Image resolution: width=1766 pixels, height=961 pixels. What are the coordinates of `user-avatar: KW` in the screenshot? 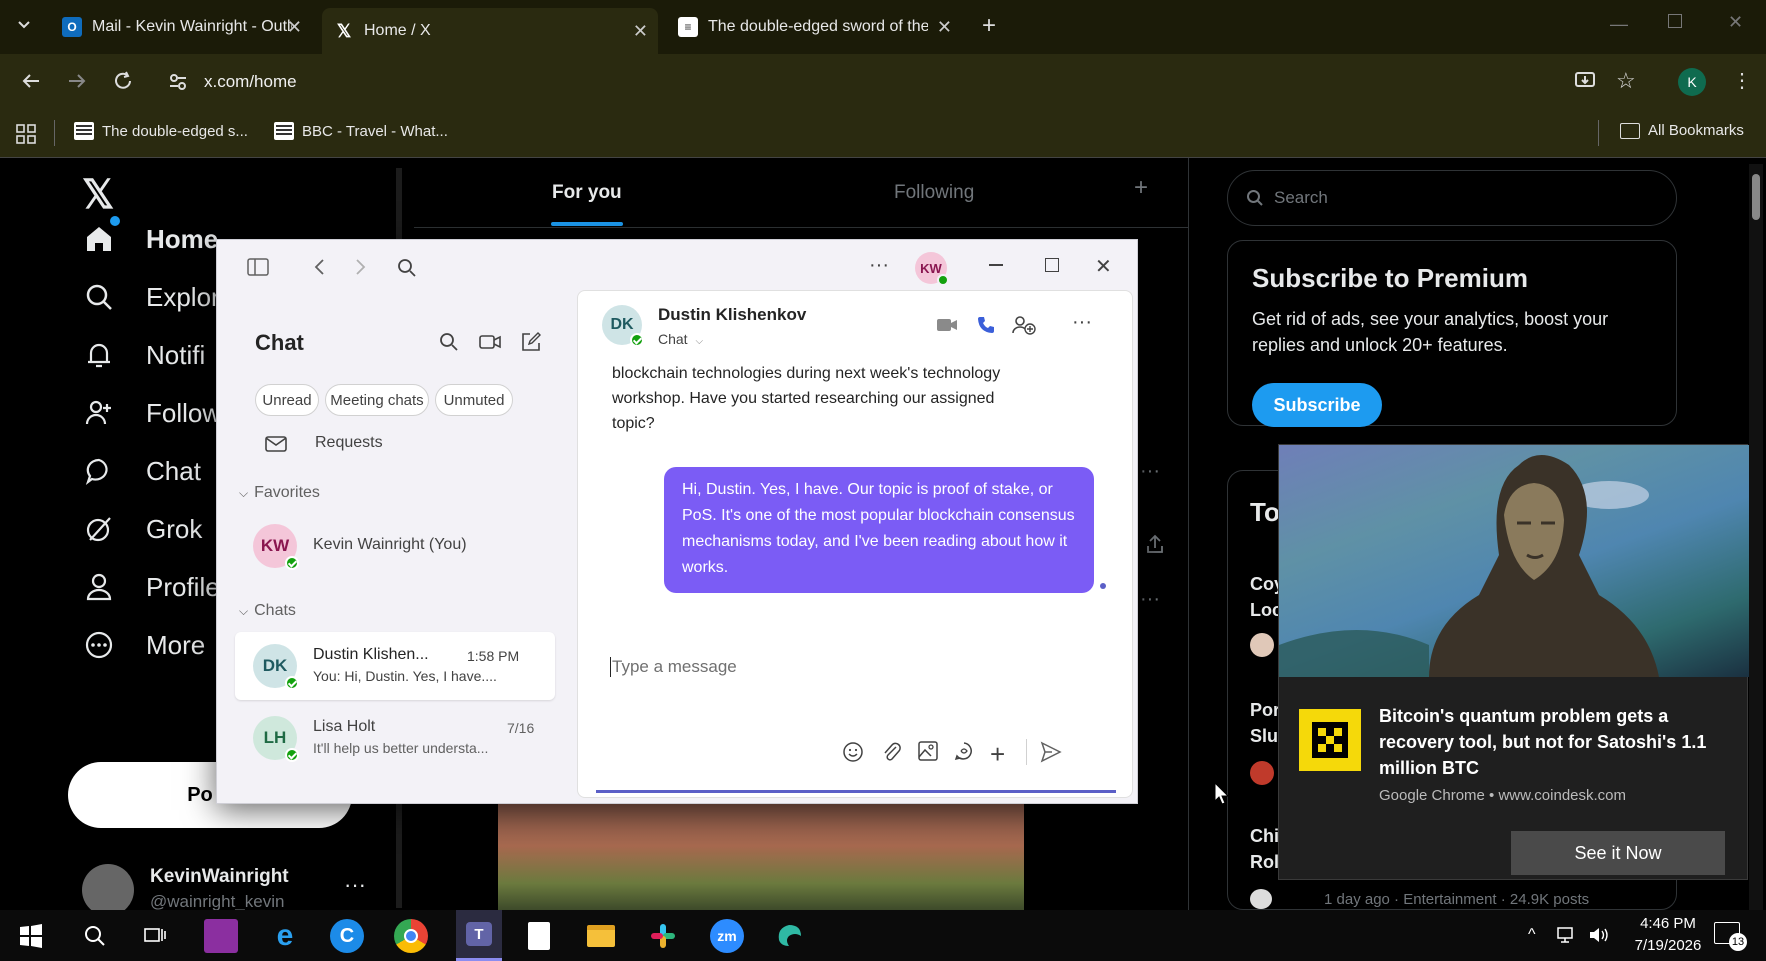 It's located at (932, 269).